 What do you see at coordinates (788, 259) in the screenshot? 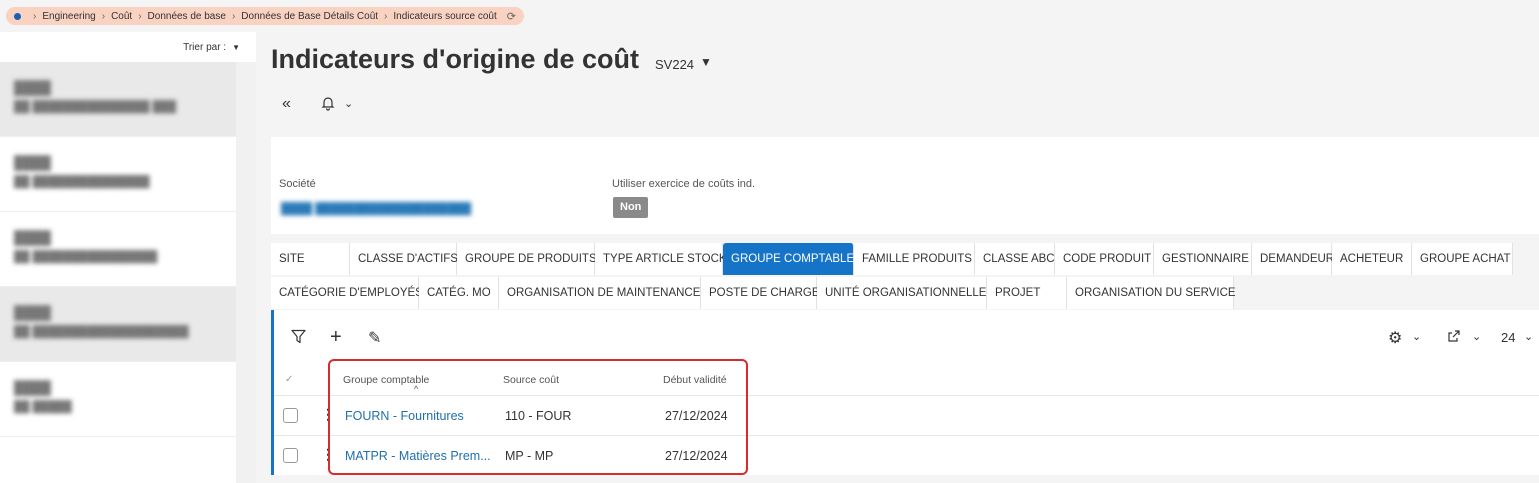
I see `tab-groupe-comptable: GROUPE COMPTABLE` at bounding box center [788, 259].